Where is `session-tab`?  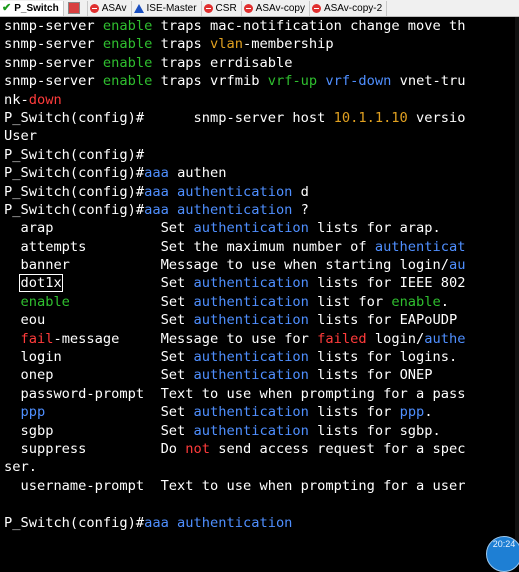
session-tab is located at coordinates (76, 8).